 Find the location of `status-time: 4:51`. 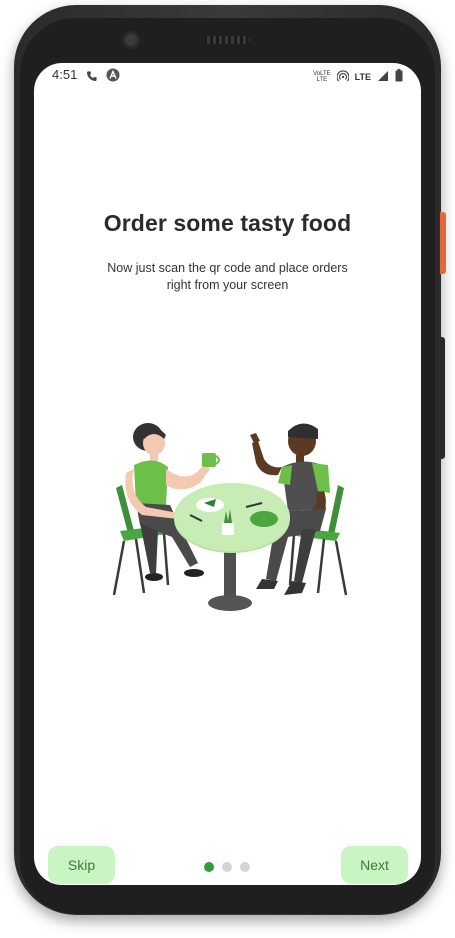

status-time: 4:51 is located at coordinates (65, 74).